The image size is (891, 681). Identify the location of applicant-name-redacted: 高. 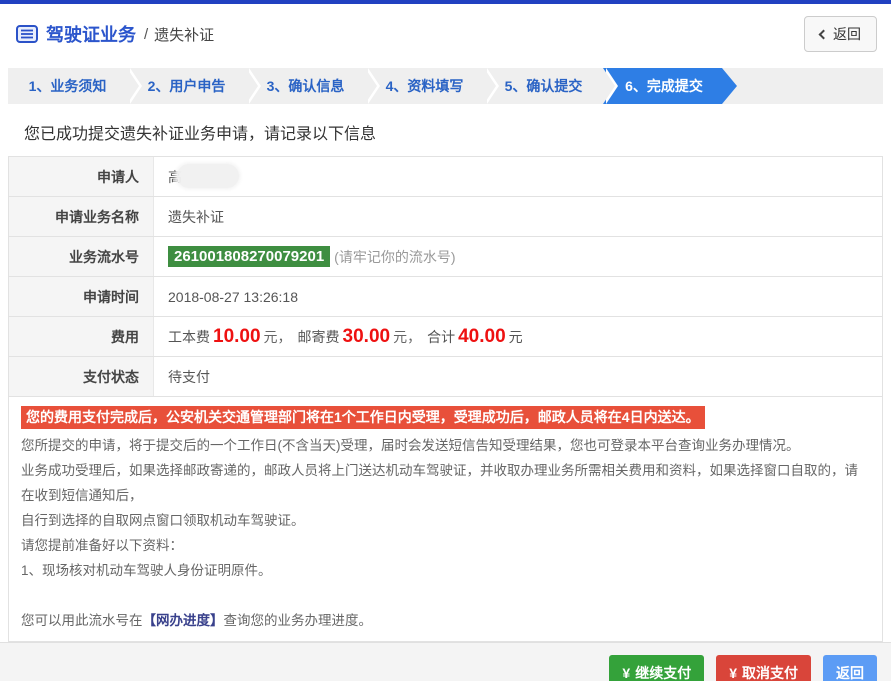
(203, 175).